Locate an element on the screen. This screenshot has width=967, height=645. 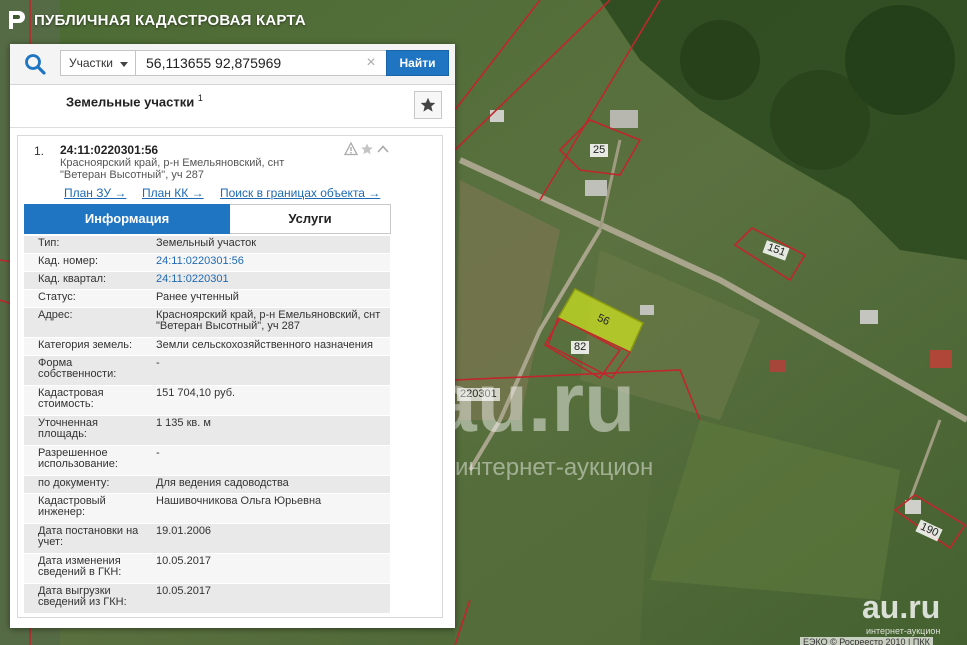
info-value: Для ведения садоводства is located at coordinates (222, 483).